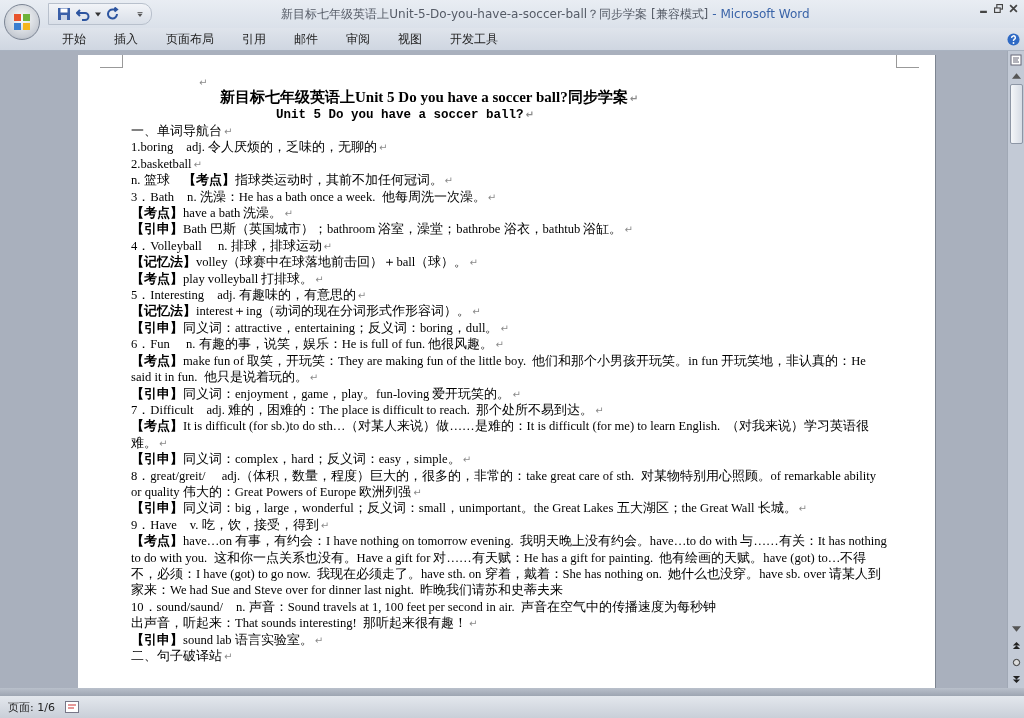  Describe the element at coordinates (320, 328) in the screenshot. I see `paragraph: 【引申】同义词：attractive，entertaining；反义词：boring，dull。↵` at that location.